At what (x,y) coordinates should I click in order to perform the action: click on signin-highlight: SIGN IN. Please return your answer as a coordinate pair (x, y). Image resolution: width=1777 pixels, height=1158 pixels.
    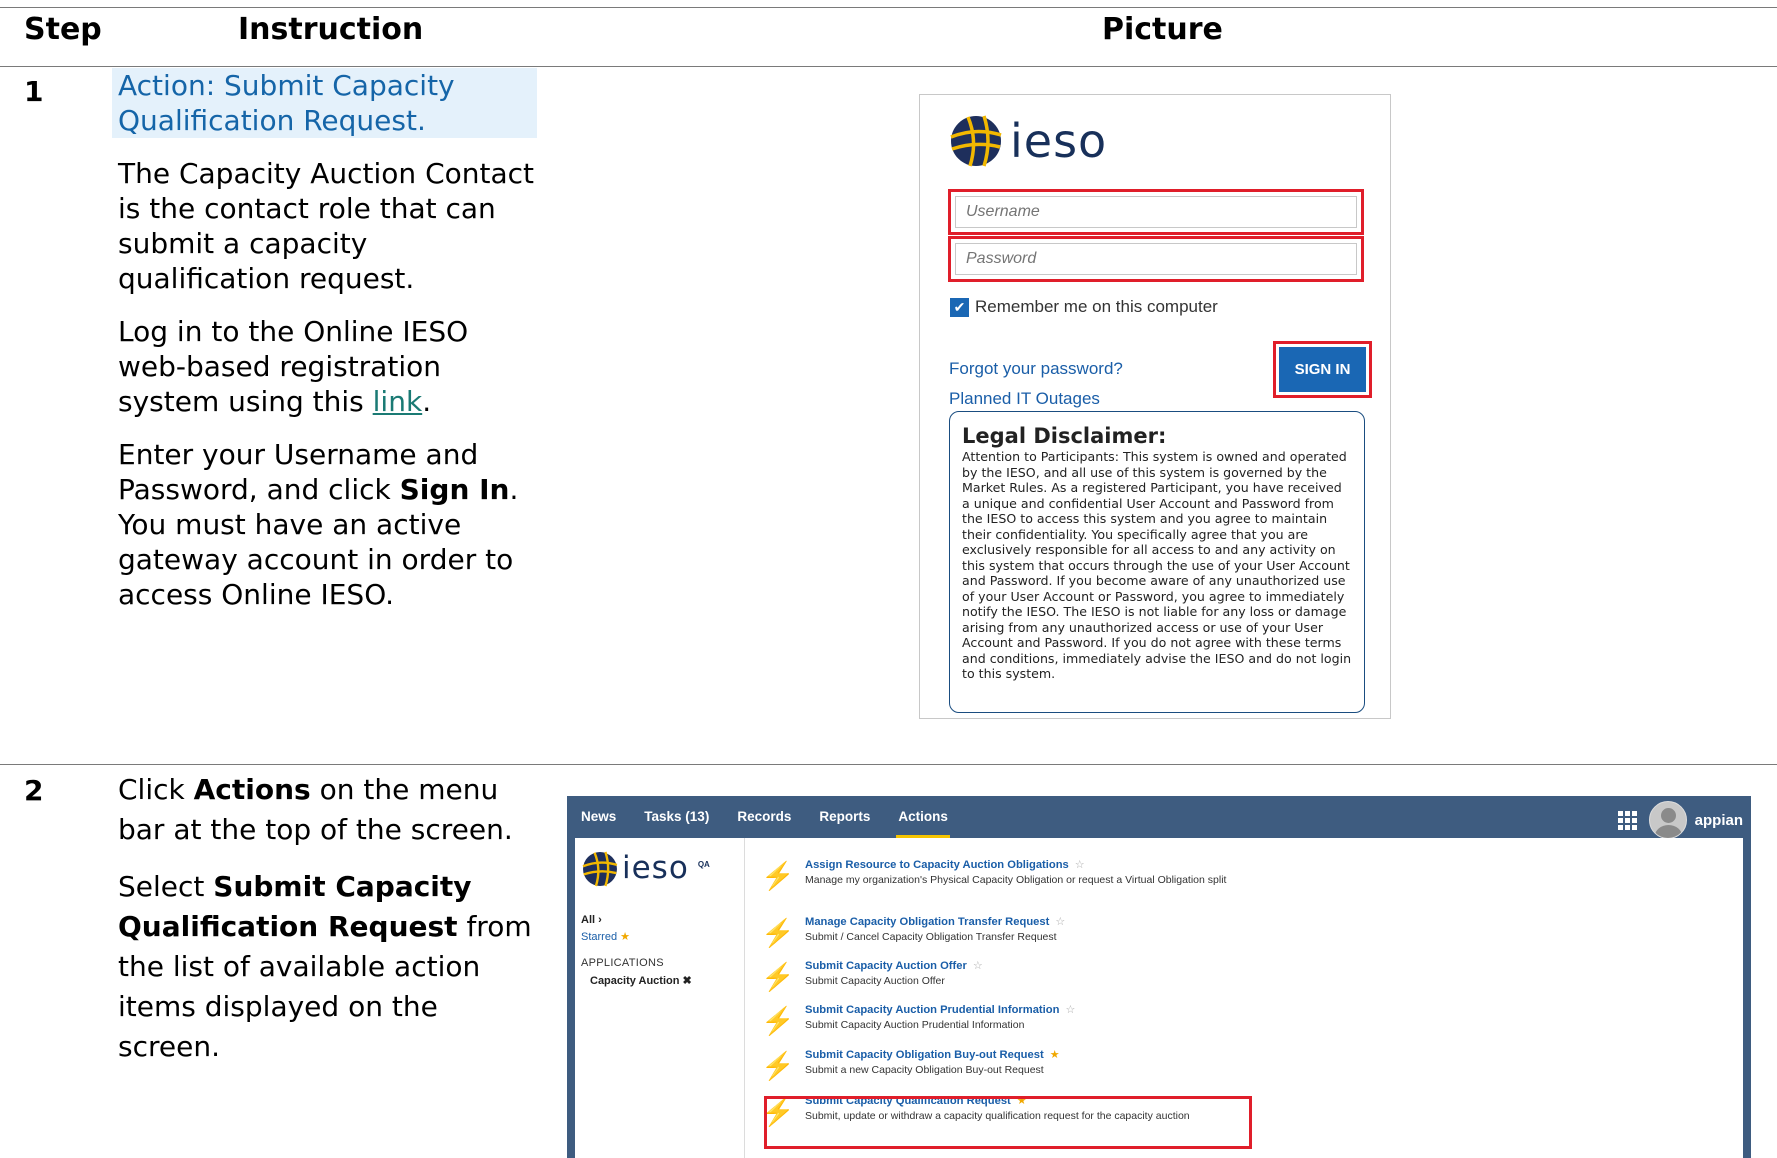
    Looking at the image, I should click on (1322, 369).